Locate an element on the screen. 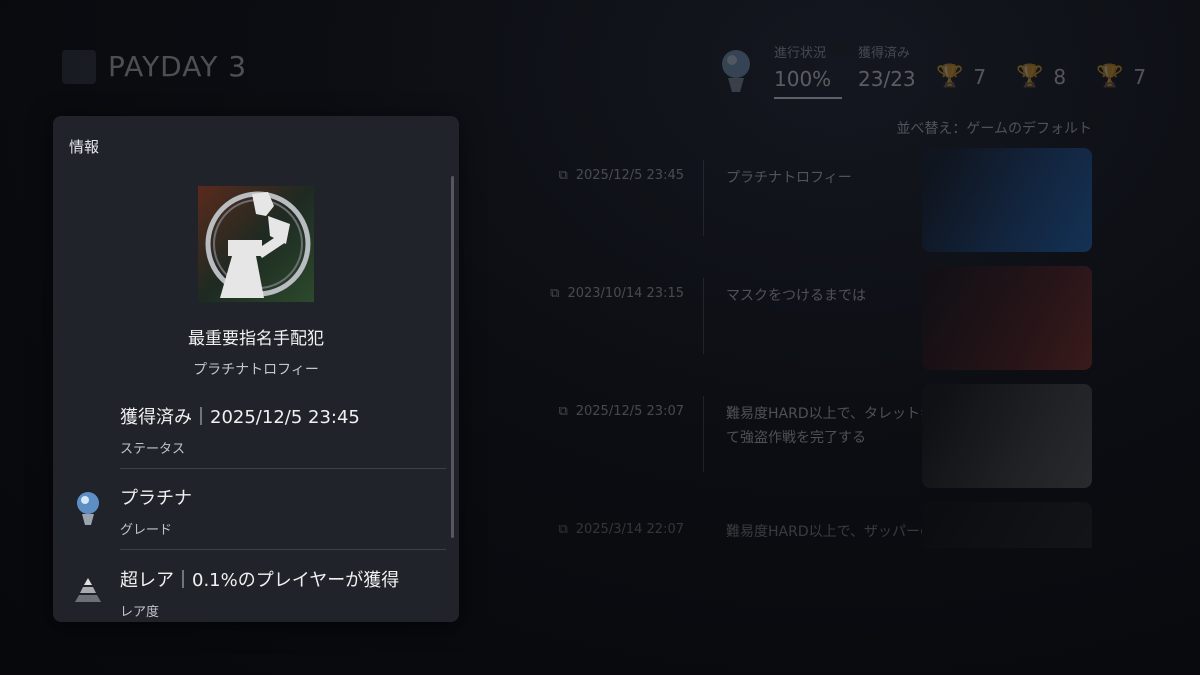  gold-trophy-count: 🏆 7 is located at coordinates (961, 76).